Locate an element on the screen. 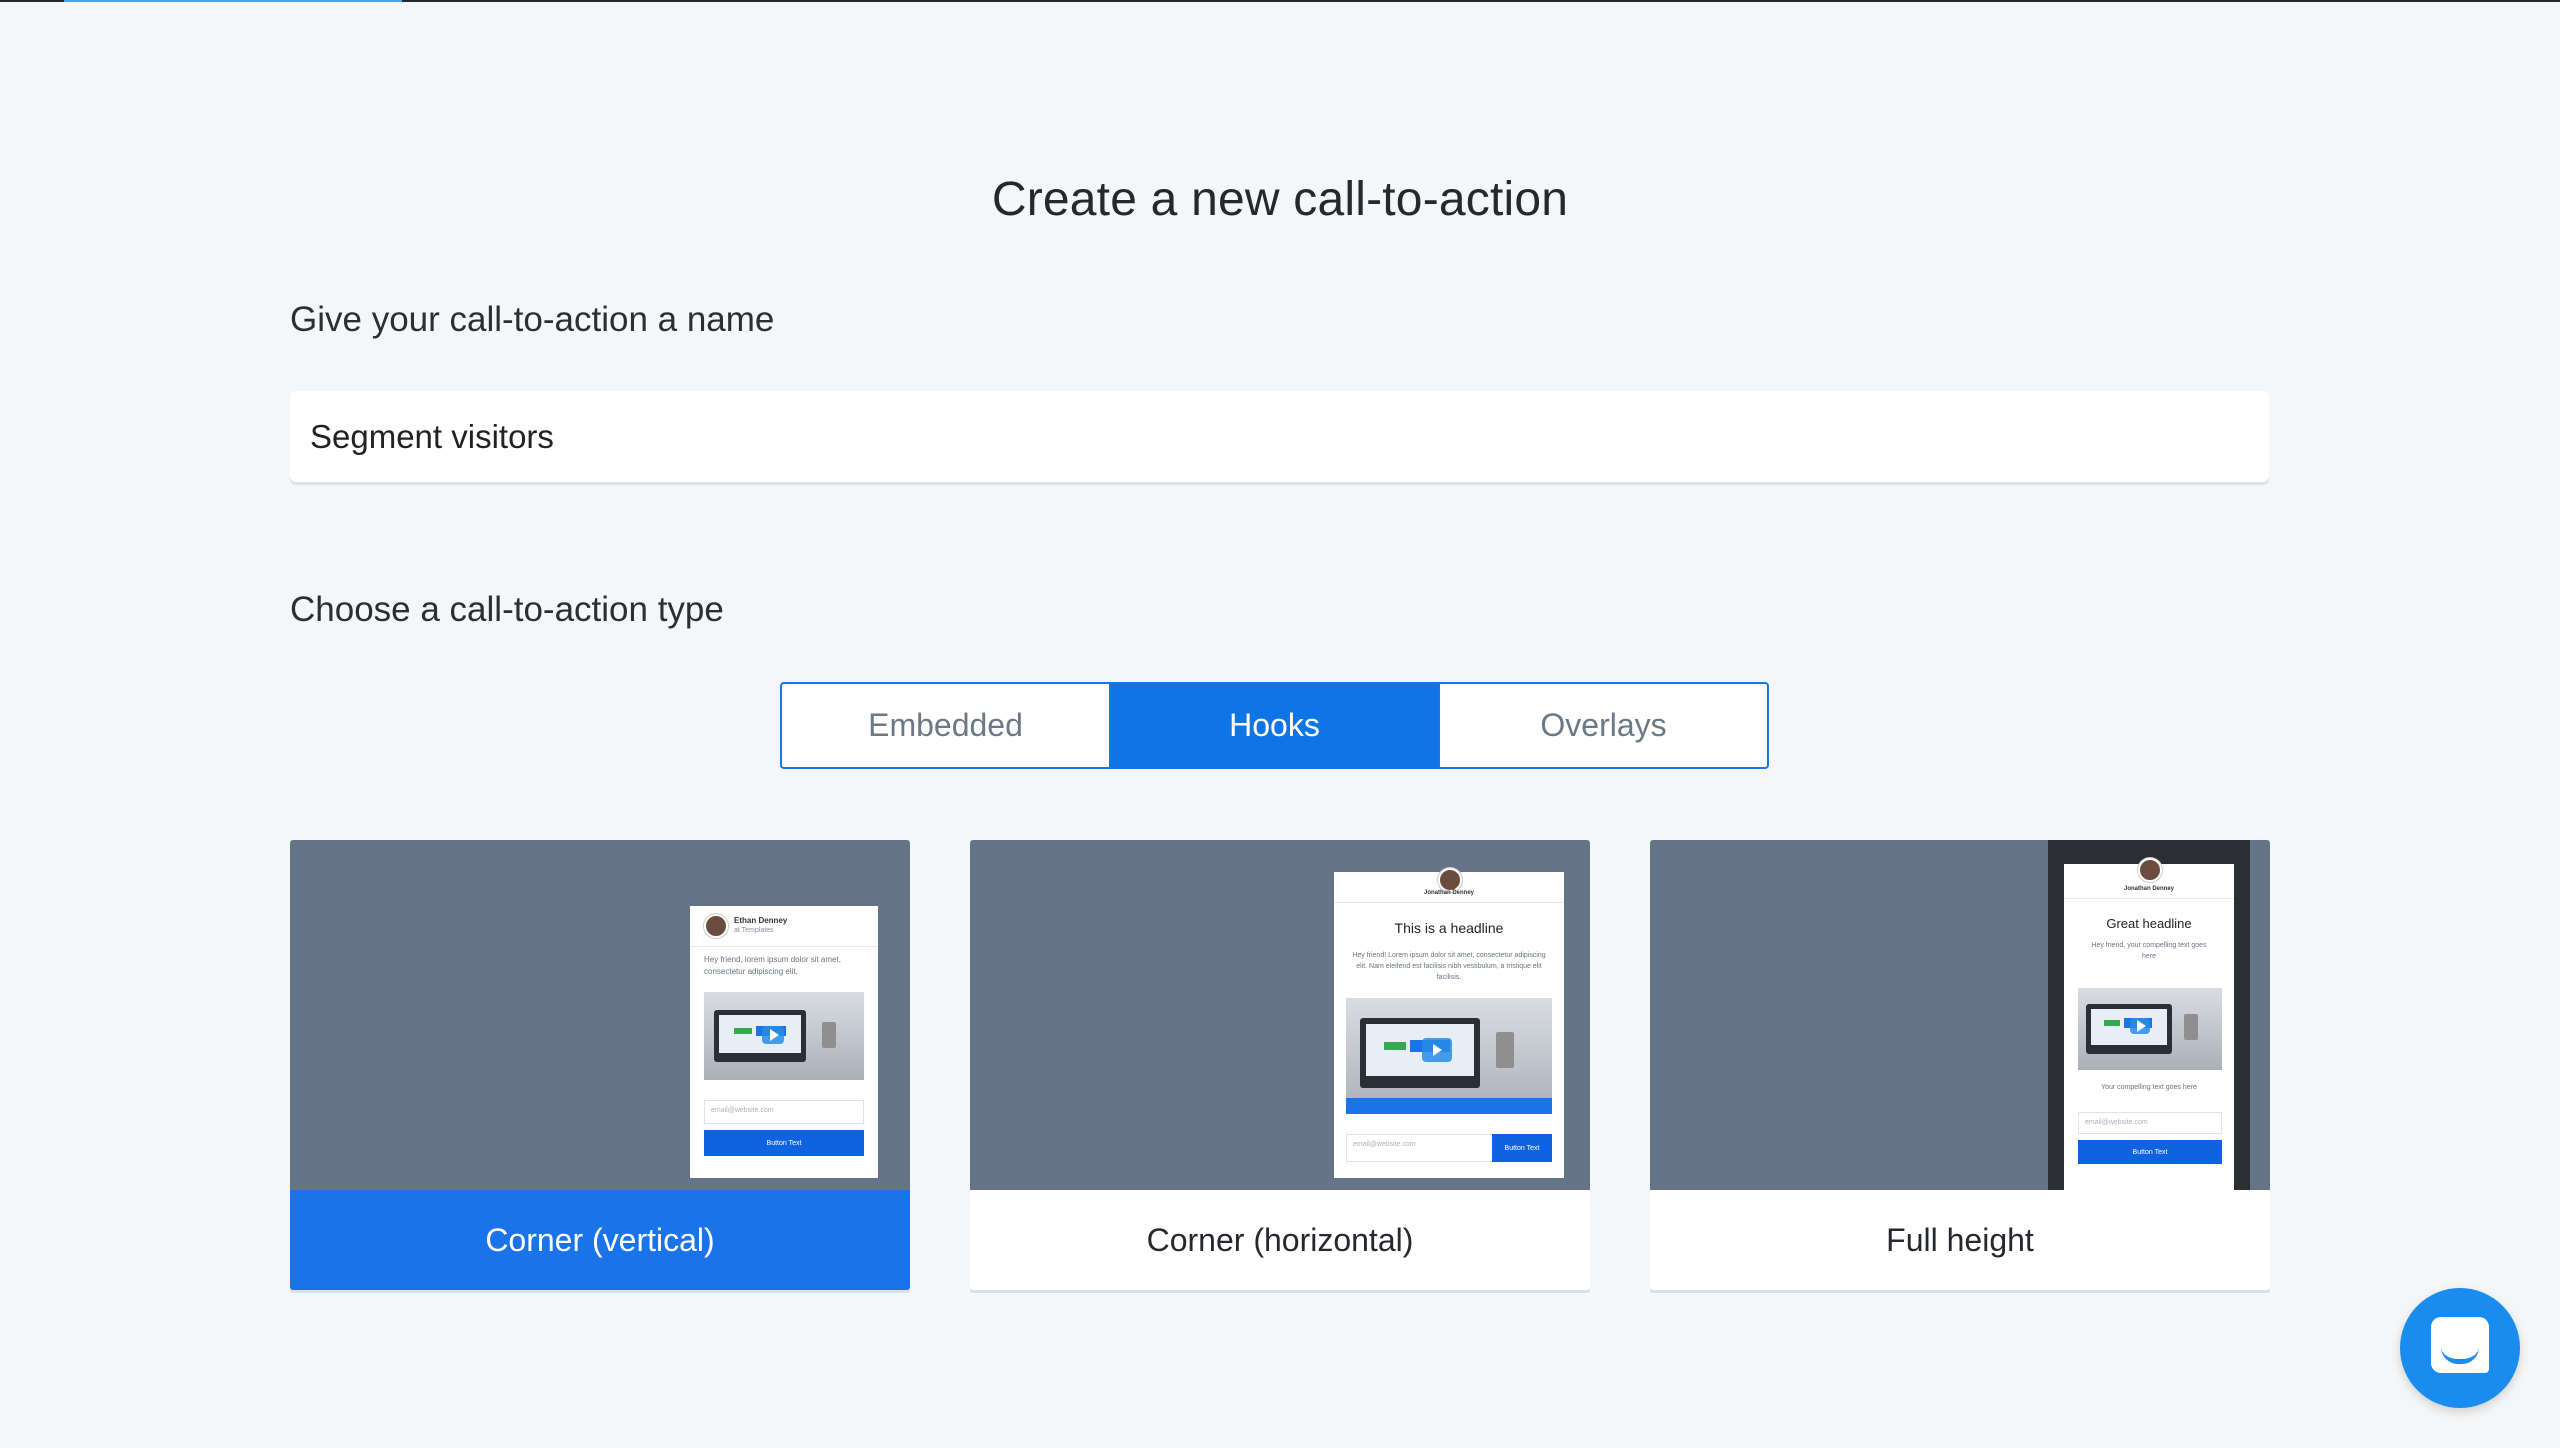 The height and width of the screenshot is (1448, 2560). mock-subtitle: at Templates is located at coordinates (754, 930).